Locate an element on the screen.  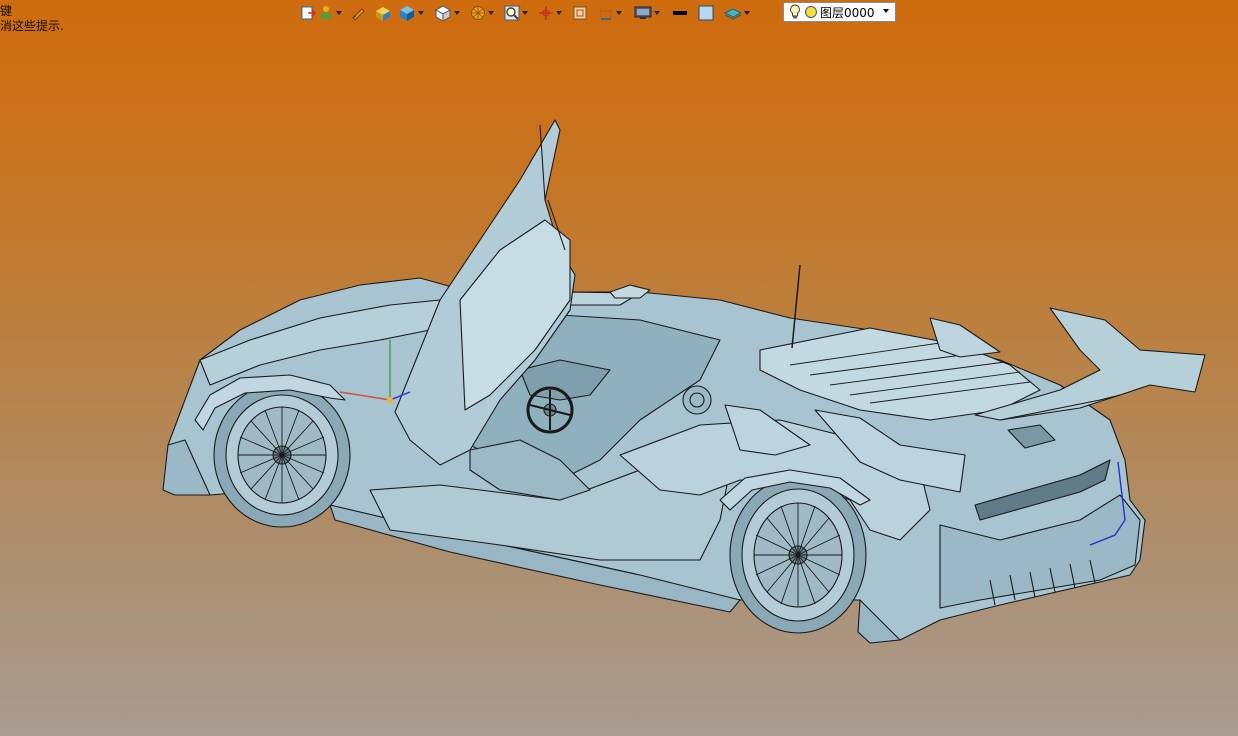
view-orient-icon is located at coordinates (443, 13).